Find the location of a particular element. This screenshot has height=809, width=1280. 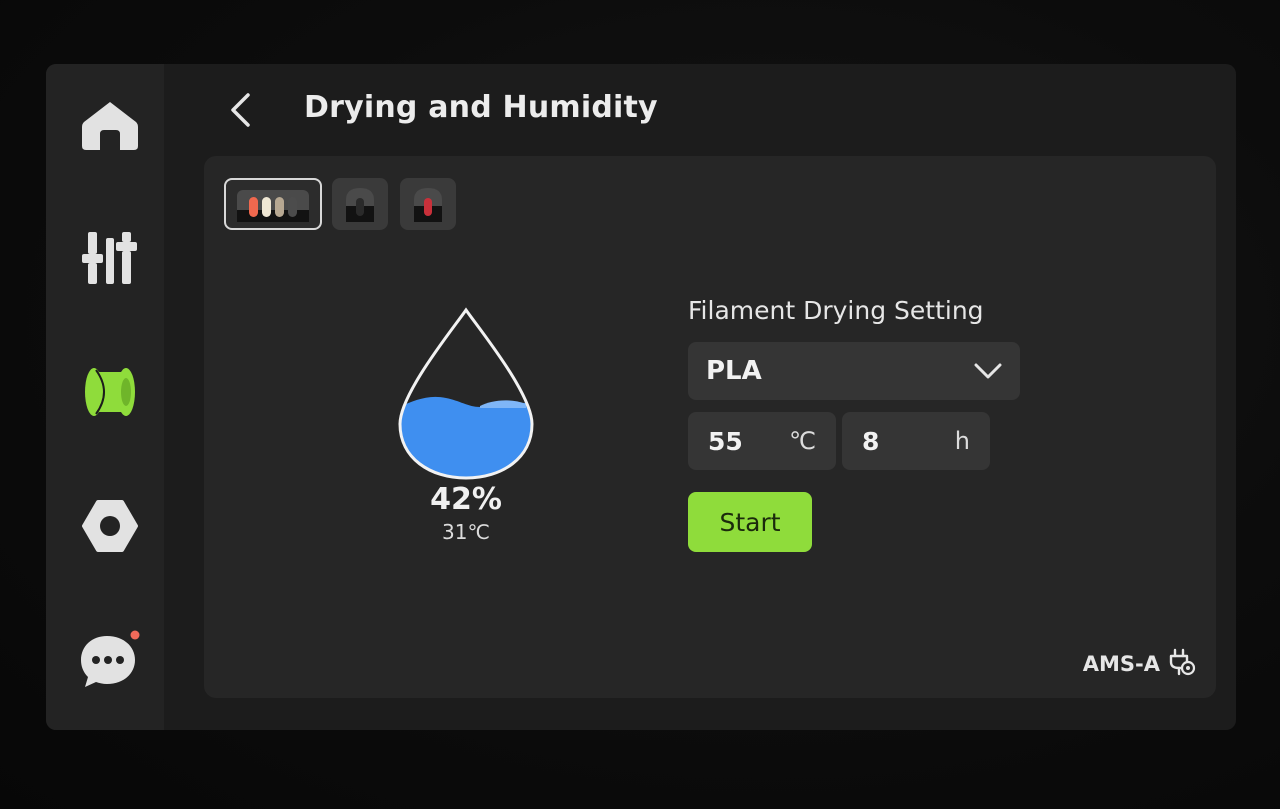

drying-time-unit: h is located at coordinates (962, 441).